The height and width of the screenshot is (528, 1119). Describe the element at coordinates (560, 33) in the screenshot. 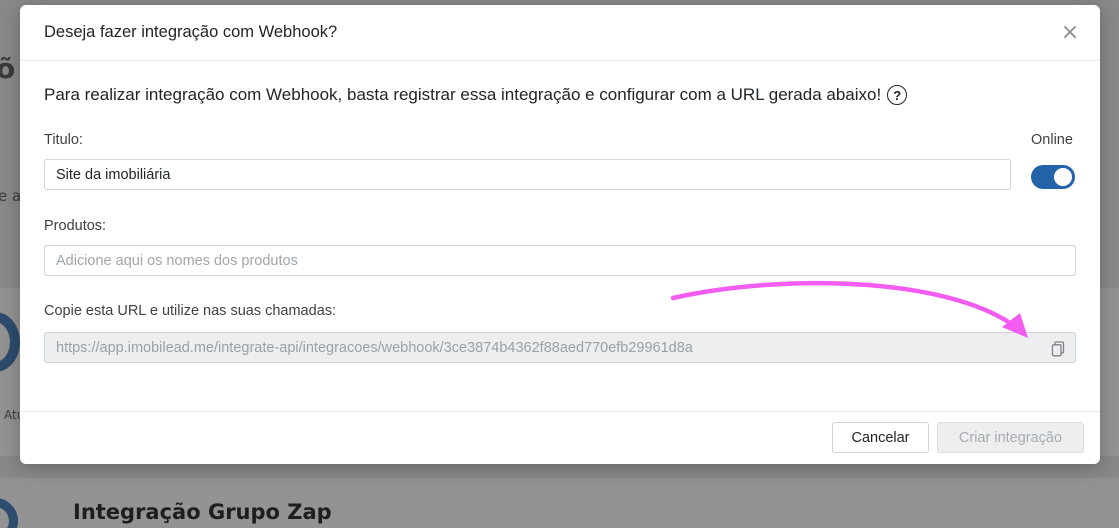

I see `modal-header: Deseja fazer integração com Webhook?` at that location.